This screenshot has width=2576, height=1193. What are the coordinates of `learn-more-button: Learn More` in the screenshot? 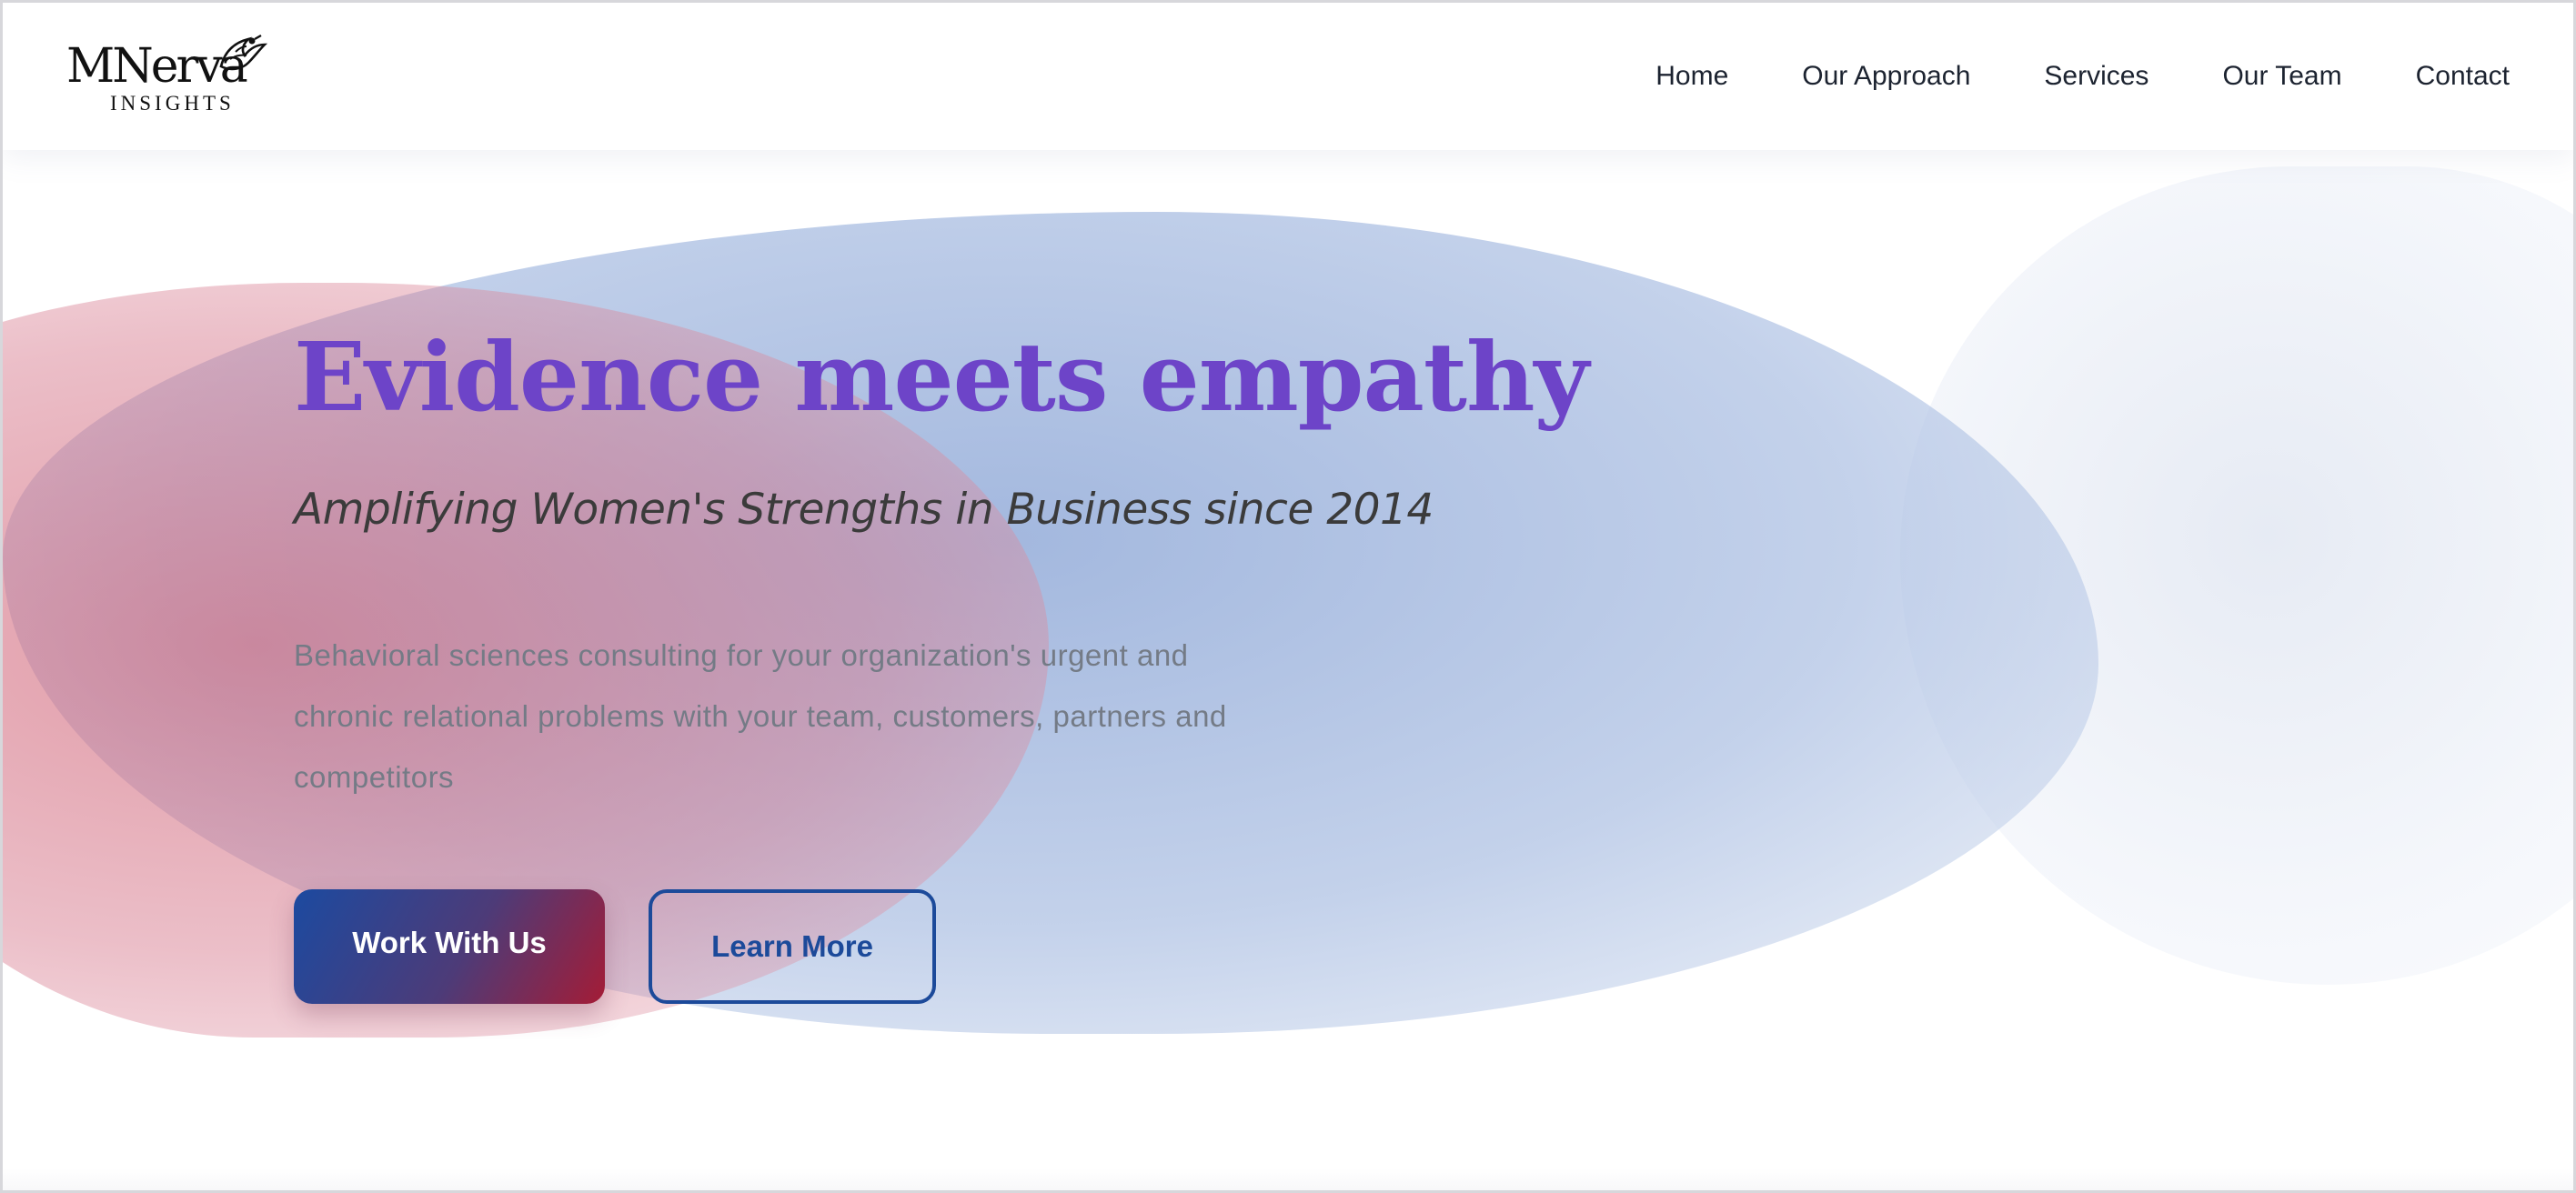 It's located at (792, 946).